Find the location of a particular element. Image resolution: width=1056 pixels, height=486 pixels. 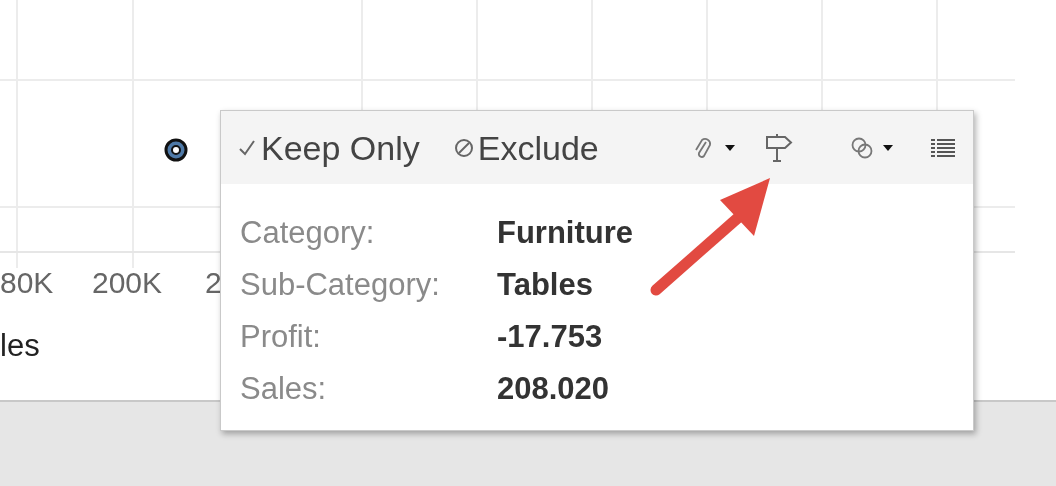

overlap-circles-icon is located at coordinates (862, 147).